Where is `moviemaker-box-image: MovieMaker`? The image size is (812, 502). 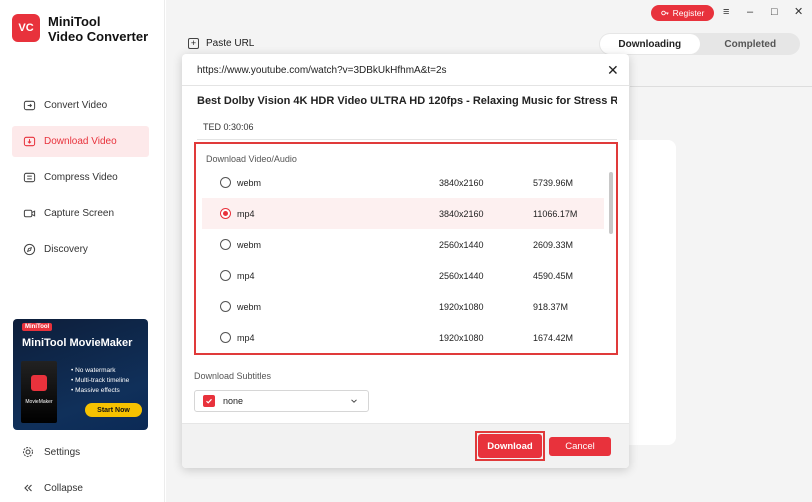 moviemaker-box-image: MovieMaker is located at coordinates (39, 392).